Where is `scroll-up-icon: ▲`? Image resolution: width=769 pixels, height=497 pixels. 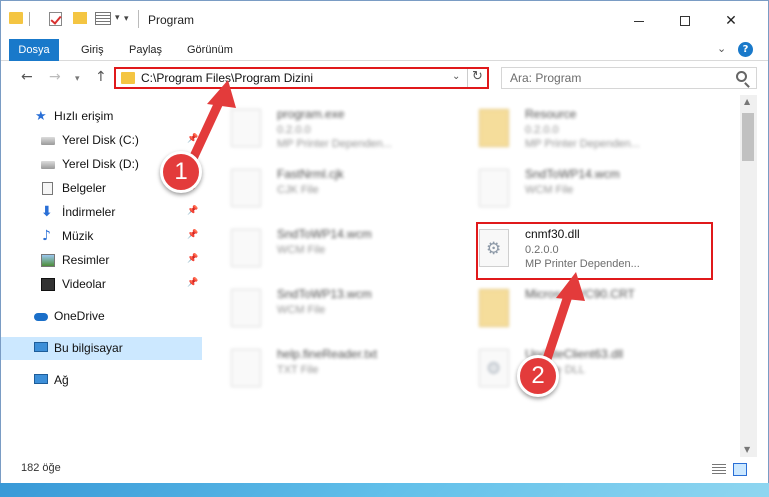 scroll-up-icon: ▲ is located at coordinates (747, 101).